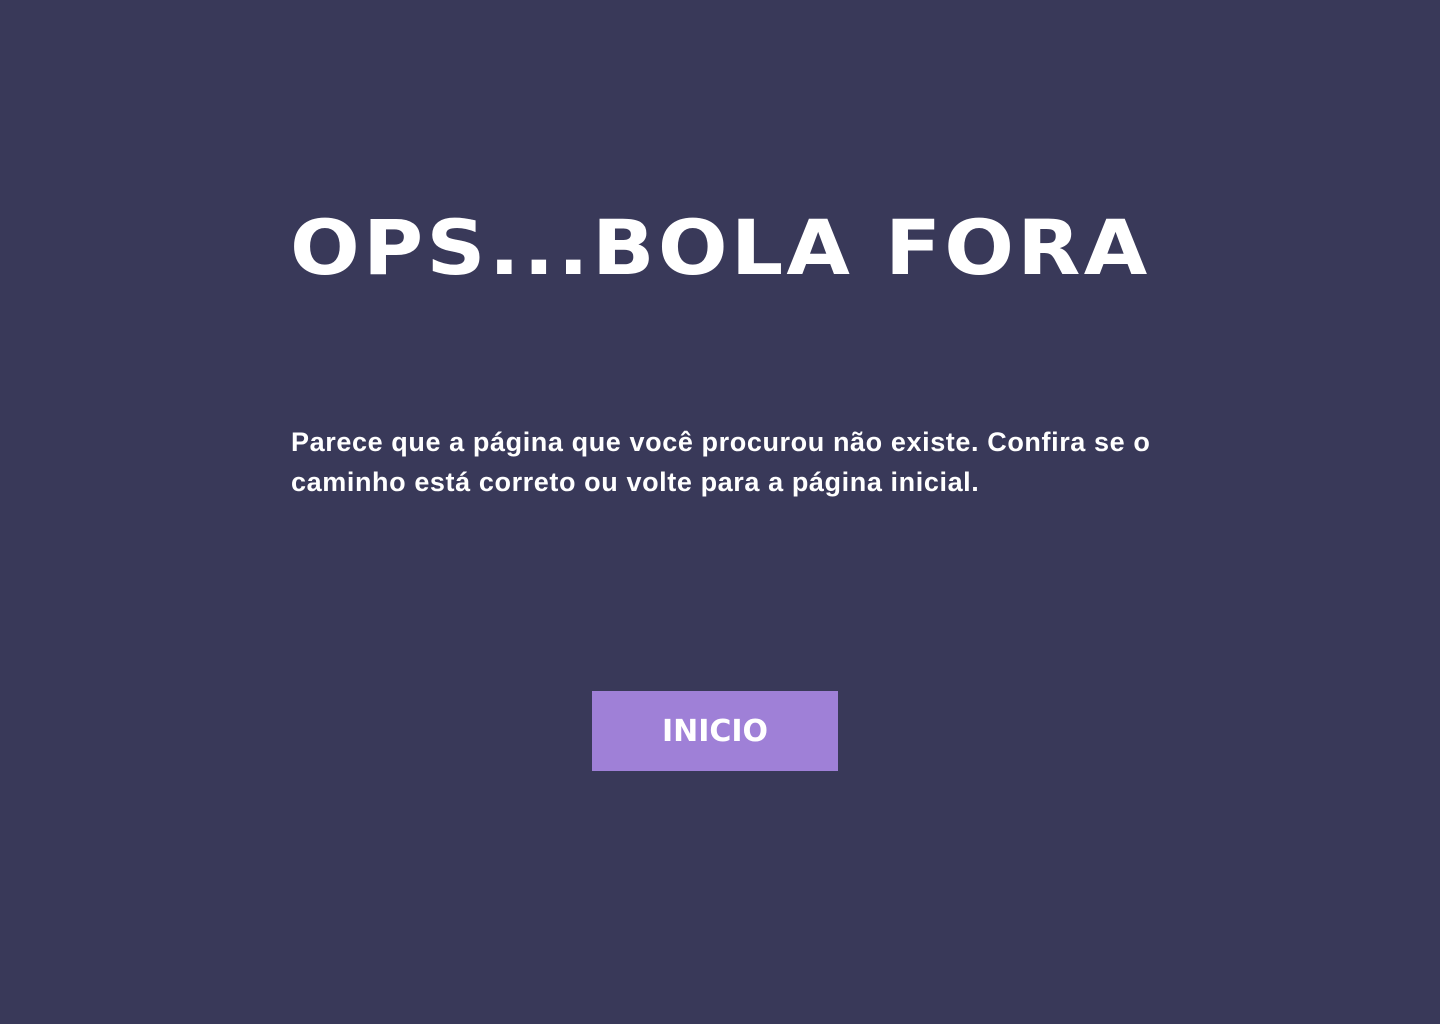 The width and height of the screenshot is (1440, 1024). What do you see at coordinates (720, 247) in the screenshot?
I see `page-title: OPS...BOLA FORA` at bounding box center [720, 247].